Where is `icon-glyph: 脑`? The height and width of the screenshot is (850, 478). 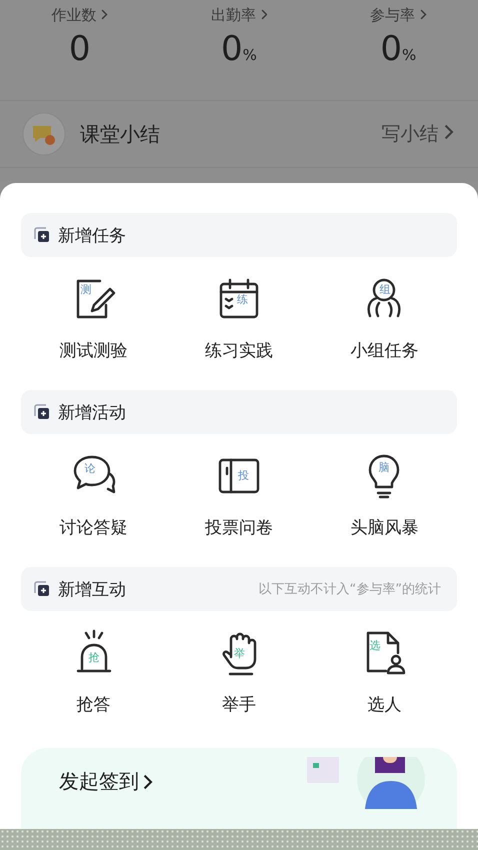 icon-glyph: 脑 is located at coordinates (384, 467).